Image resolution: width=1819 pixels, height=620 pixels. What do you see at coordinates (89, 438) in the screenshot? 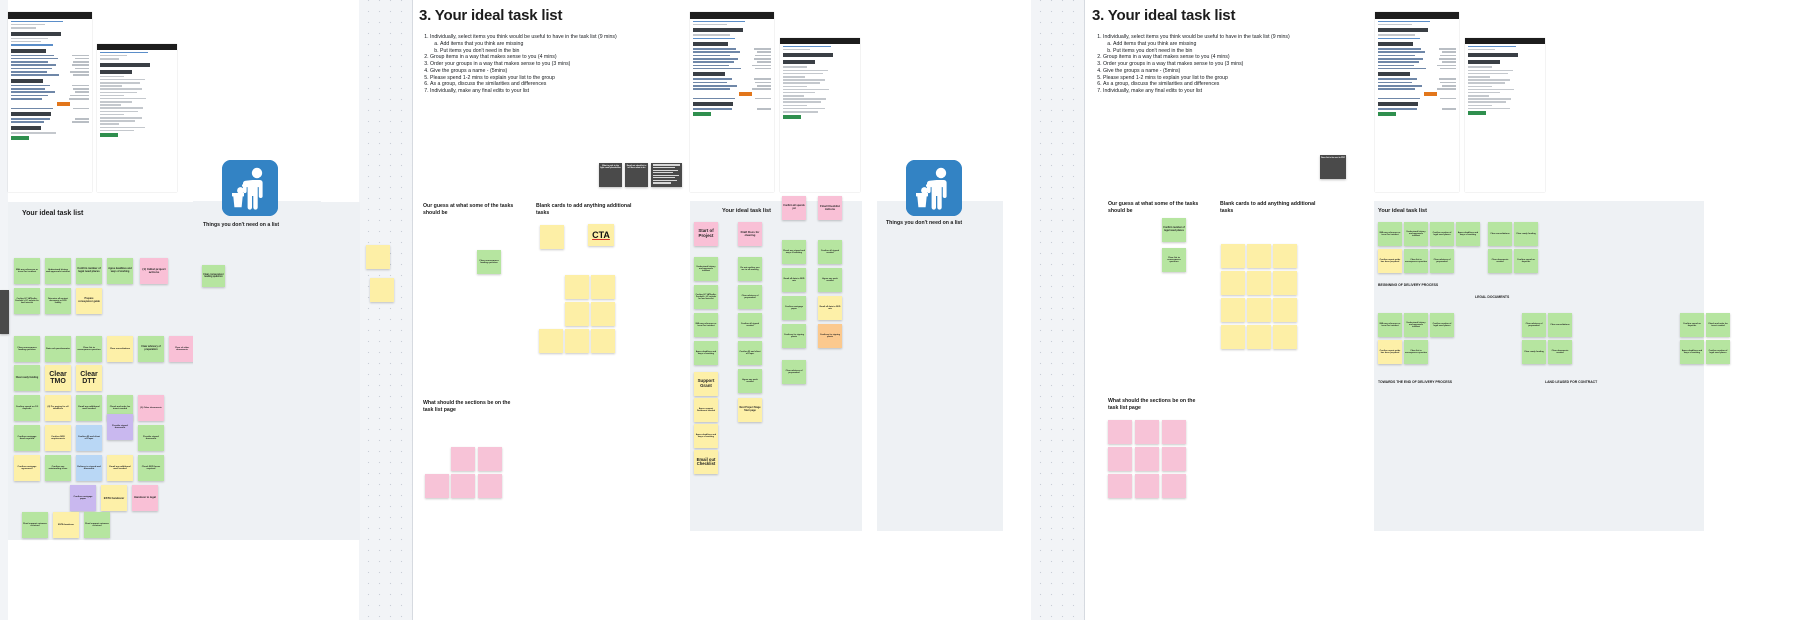
I see `sticky-note: Confirm ID and client of Paper` at bounding box center [89, 438].